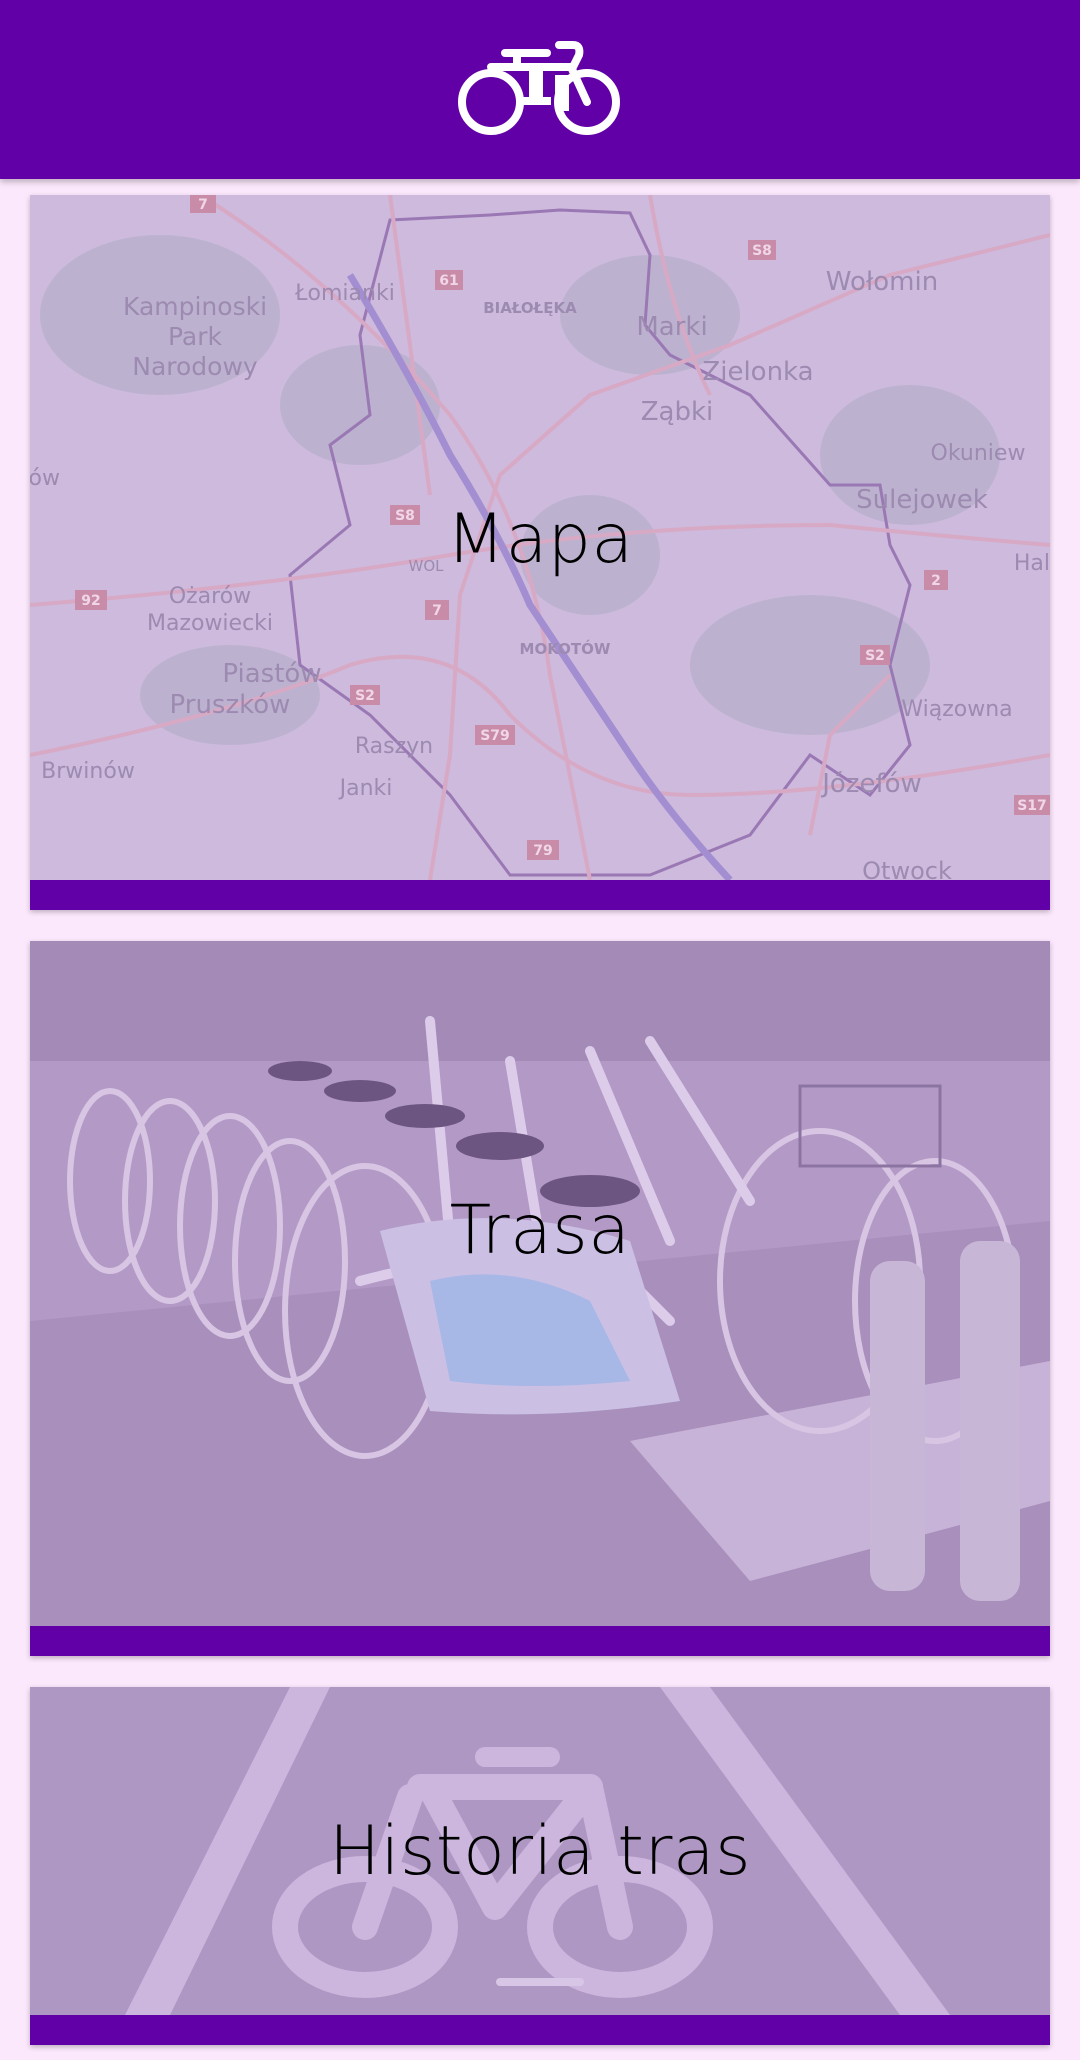 Image resolution: width=1080 pixels, height=2060 pixels. Describe the element at coordinates (90, 601) in the screenshot. I see `svg-text: 92` at that location.